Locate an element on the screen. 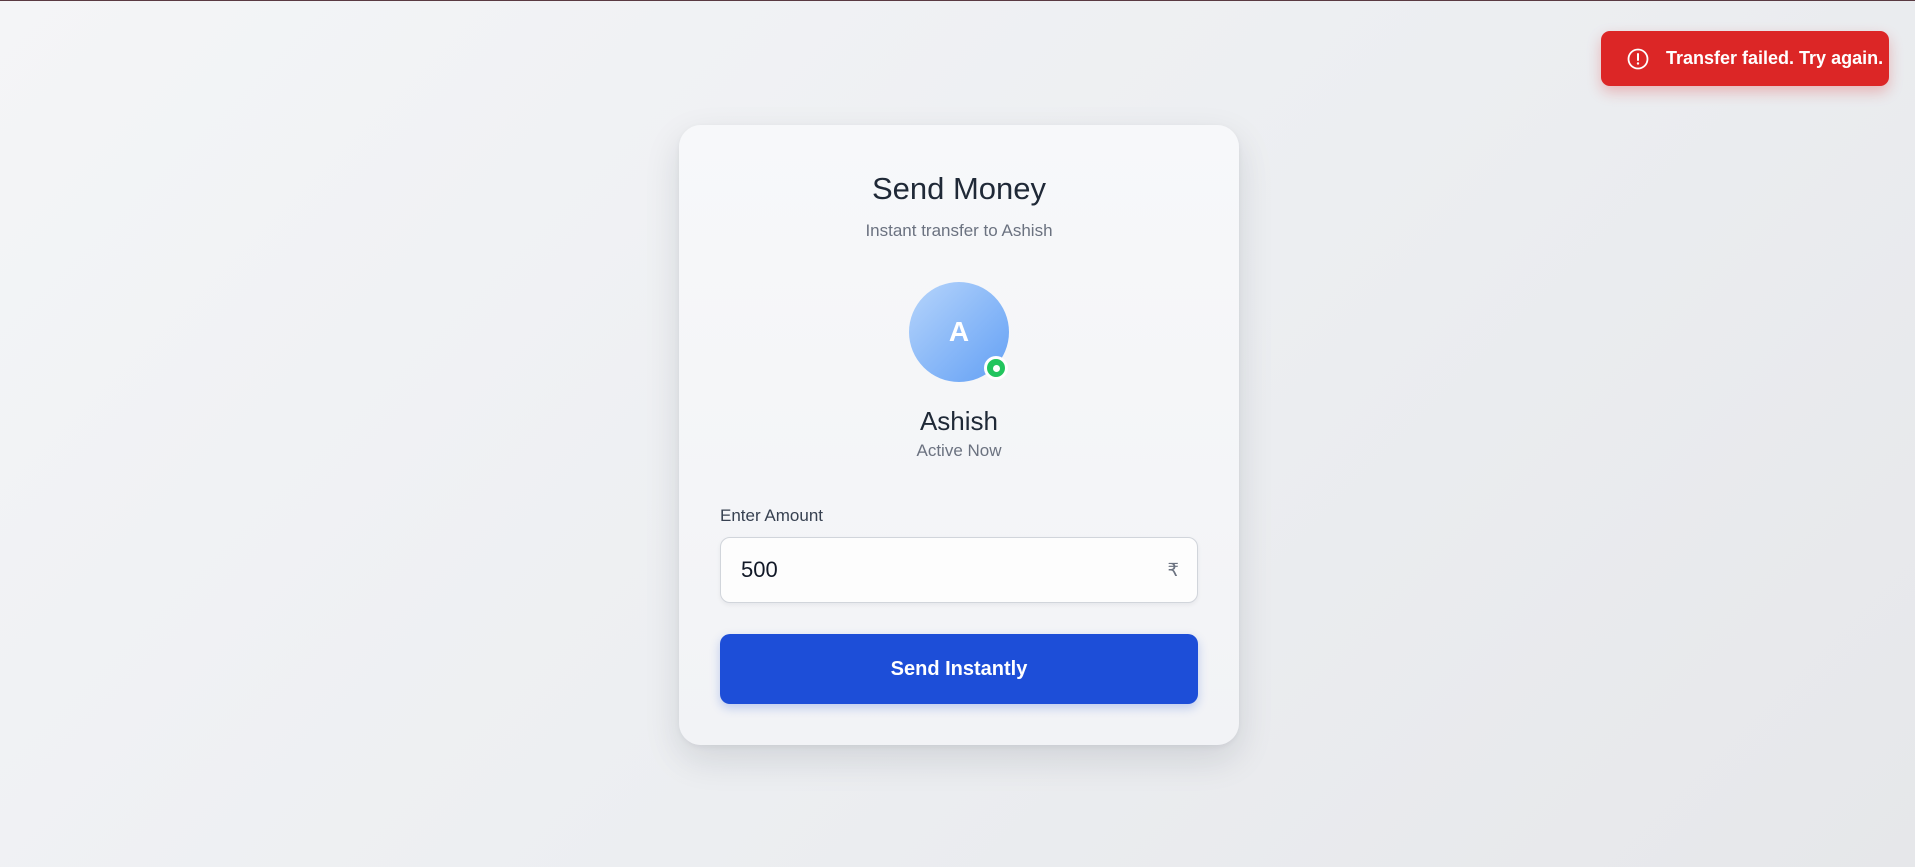 The width and height of the screenshot is (1915, 867). online-status-icon is located at coordinates (996, 368).